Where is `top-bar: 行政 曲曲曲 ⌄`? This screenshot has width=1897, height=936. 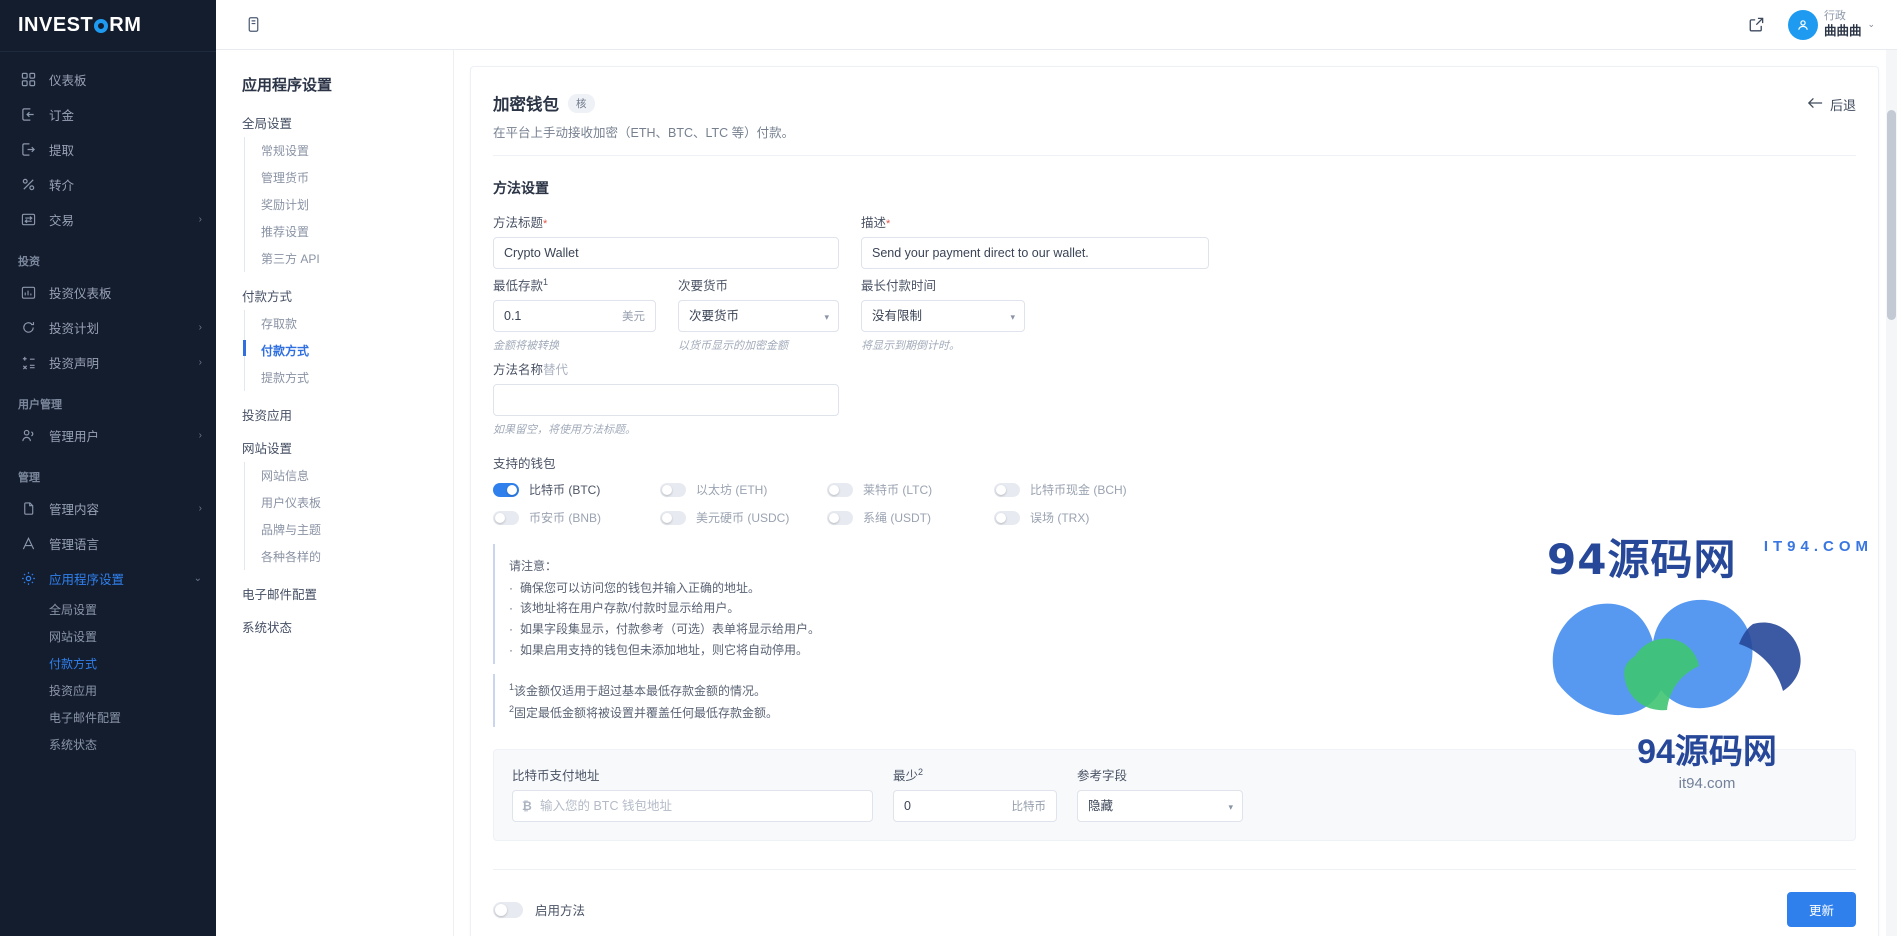
top-bar: 行政 曲曲曲 ⌄ is located at coordinates (1056, 25).